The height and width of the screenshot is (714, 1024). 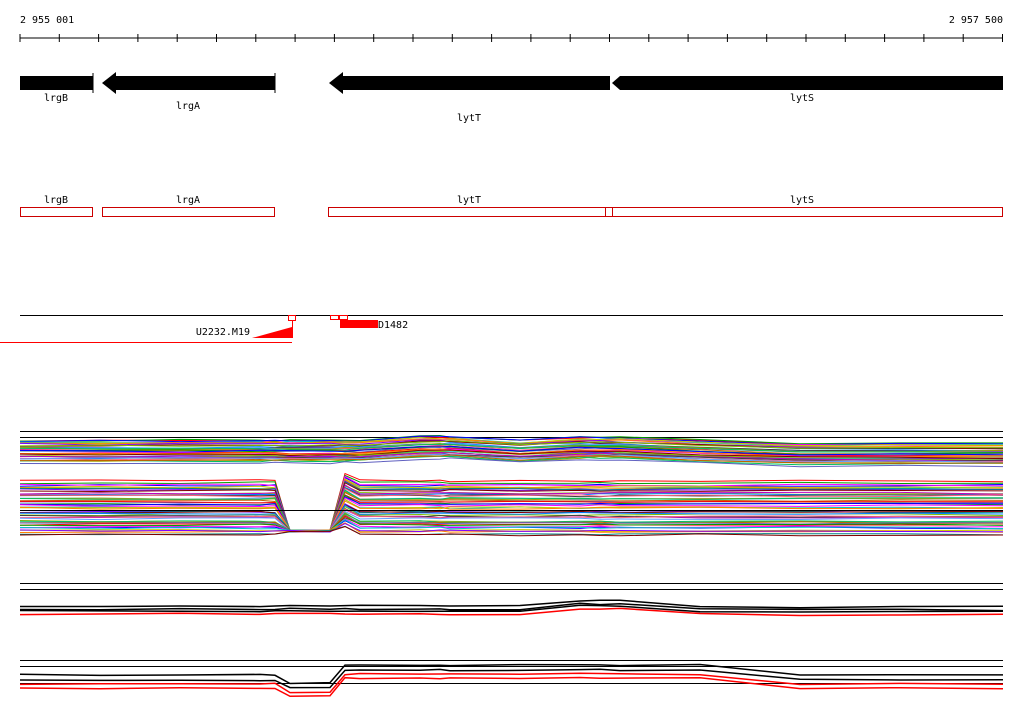 What do you see at coordinates (501, 329) in the screenshot?
I see `feature-track: U2232.M19 D1482` at bounding box center [501, 329].